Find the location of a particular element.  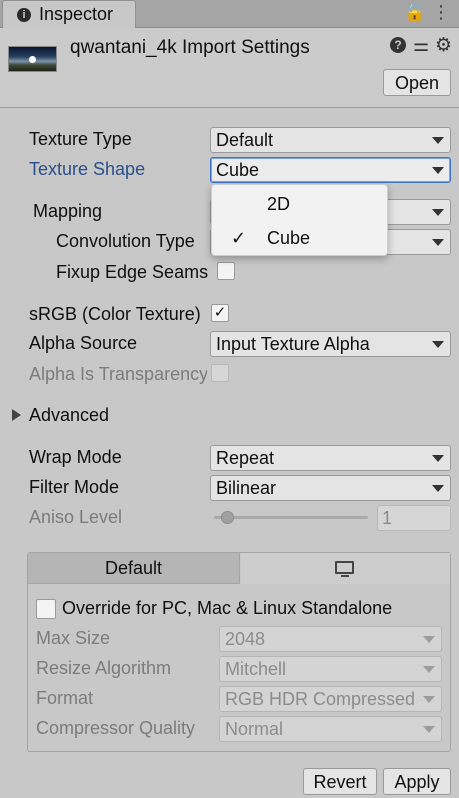

texture-type-value: Default is located at coordinates (245, 140).